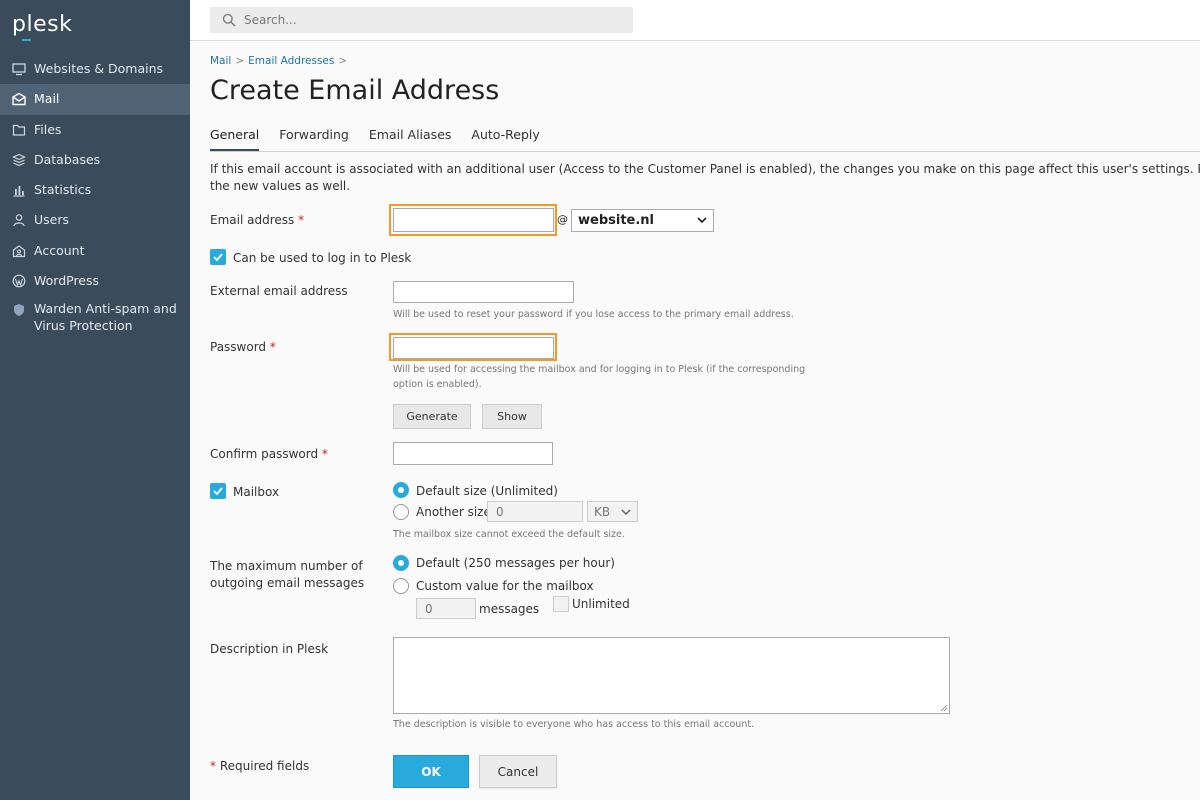 Image resolution: width=1200 pixels, height=800 pixels. What do you see at coordinates (19, 310) in the screenshot?
I see `shield-icon` at bounding box center [19, 310].